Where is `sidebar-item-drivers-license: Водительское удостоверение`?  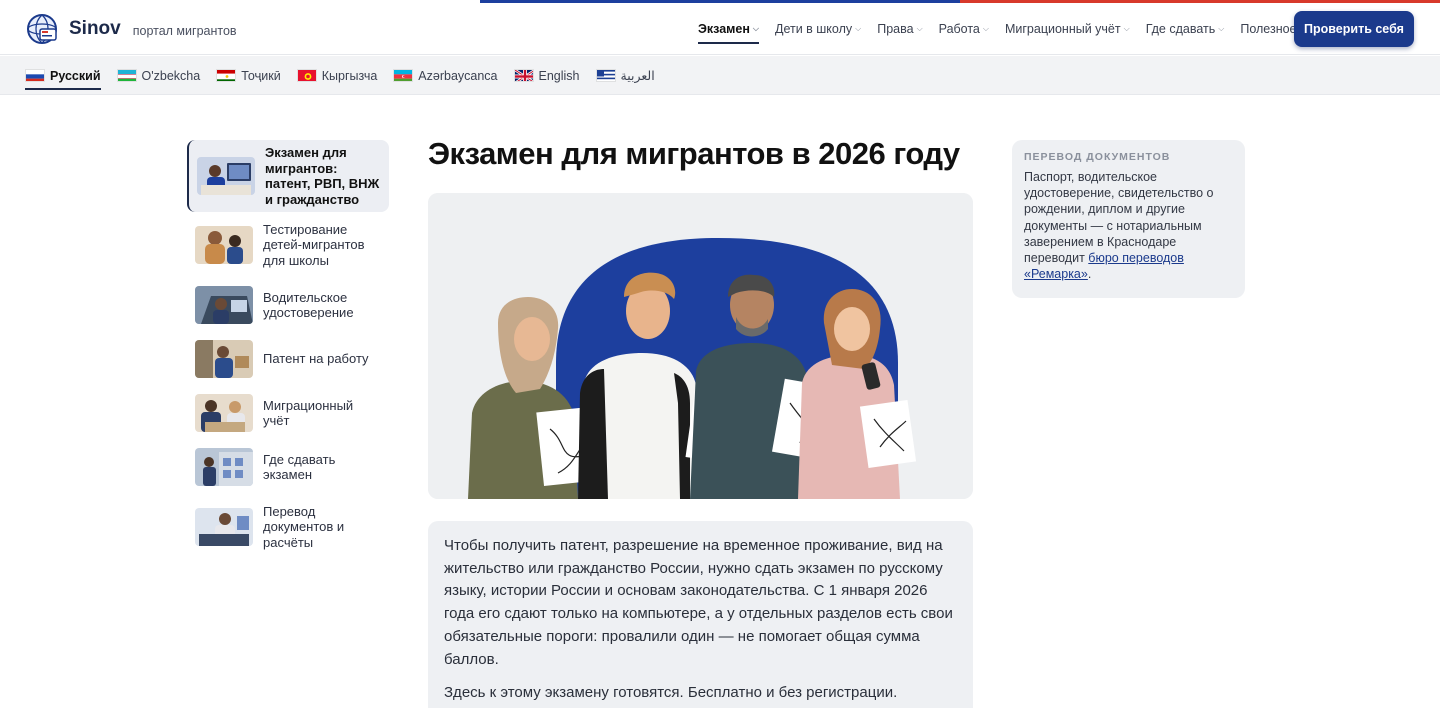
sidebar-item-drivers-license: Водительское удостоверение is located at coordinates (288, 305).